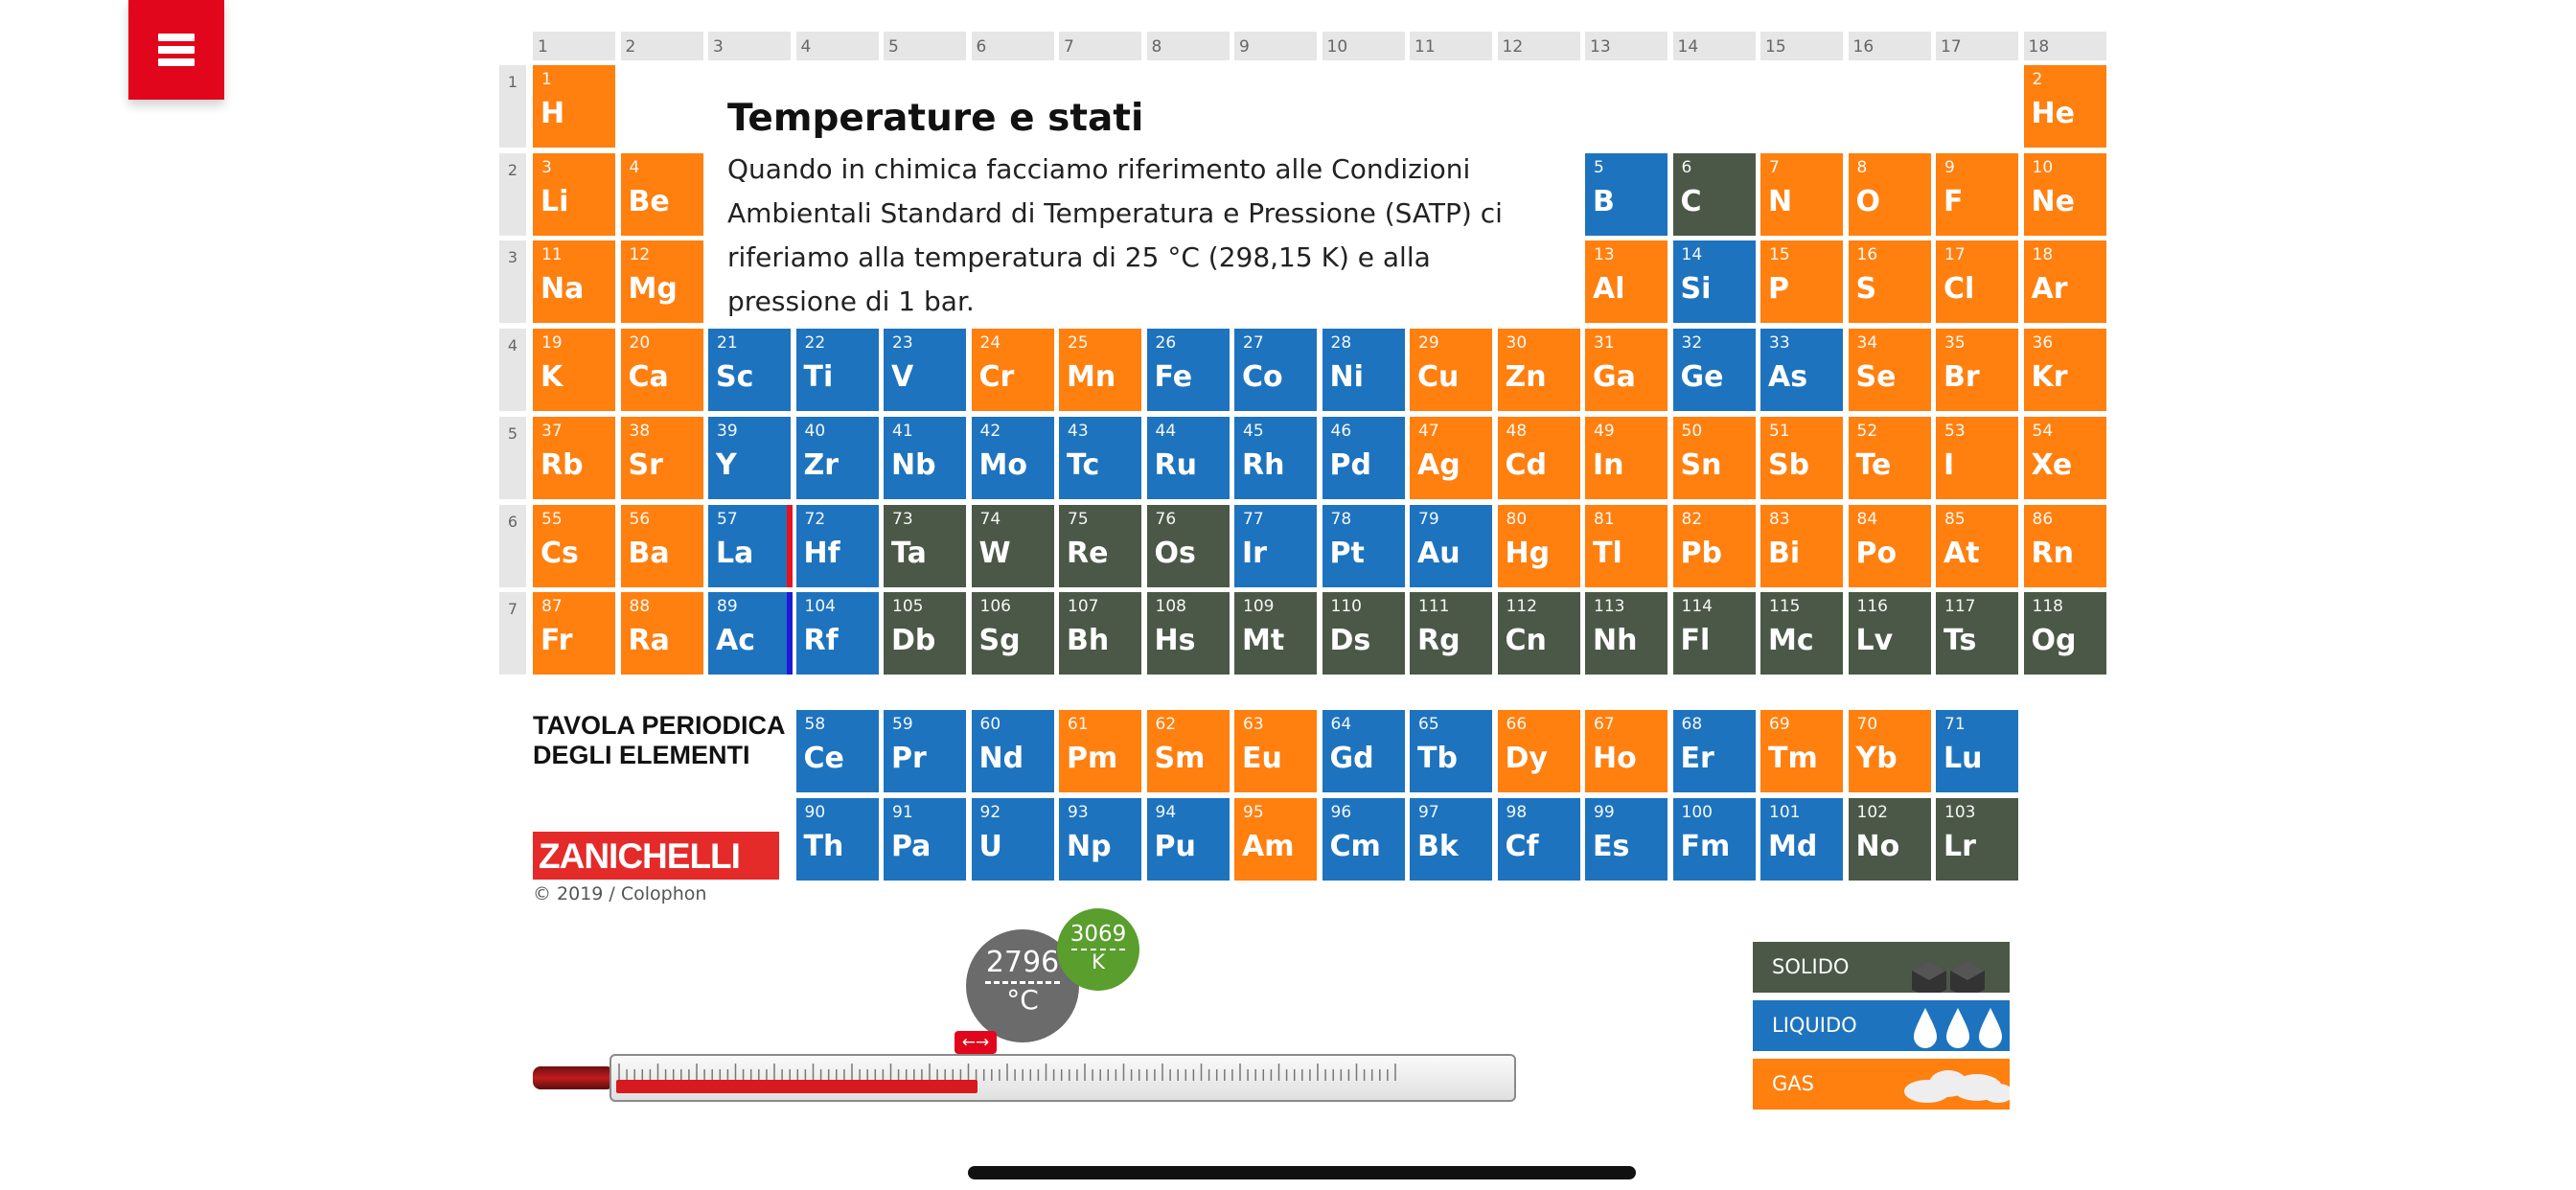  I want to click on element-mt: 109 Mt, so click(1275, 634).